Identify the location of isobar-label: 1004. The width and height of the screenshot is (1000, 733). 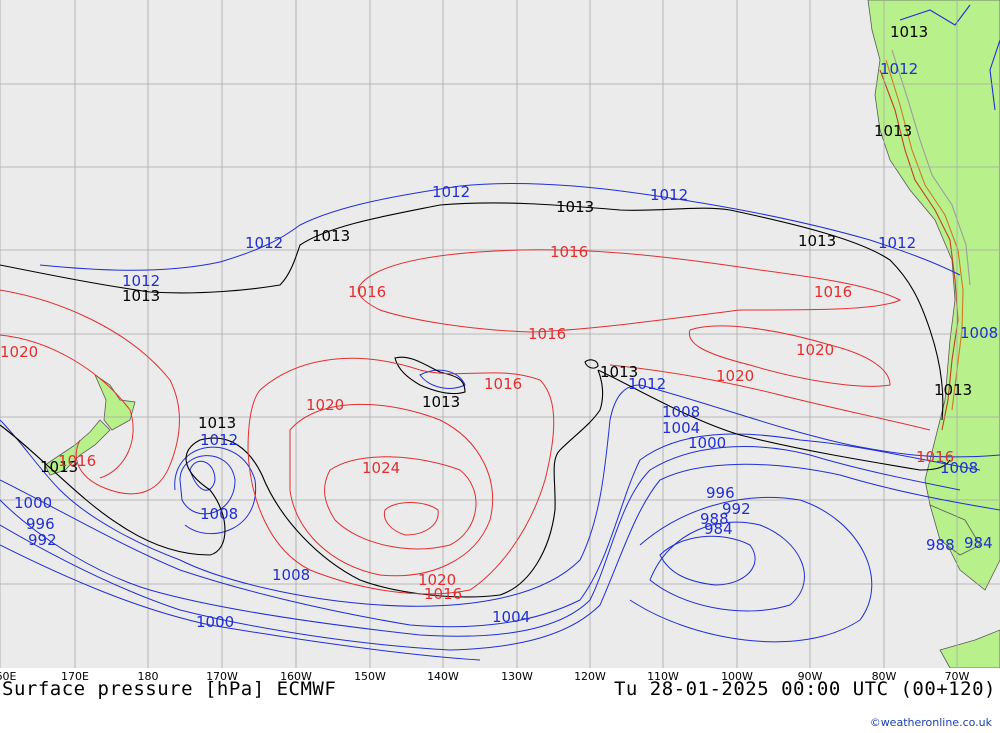
(511, 617).